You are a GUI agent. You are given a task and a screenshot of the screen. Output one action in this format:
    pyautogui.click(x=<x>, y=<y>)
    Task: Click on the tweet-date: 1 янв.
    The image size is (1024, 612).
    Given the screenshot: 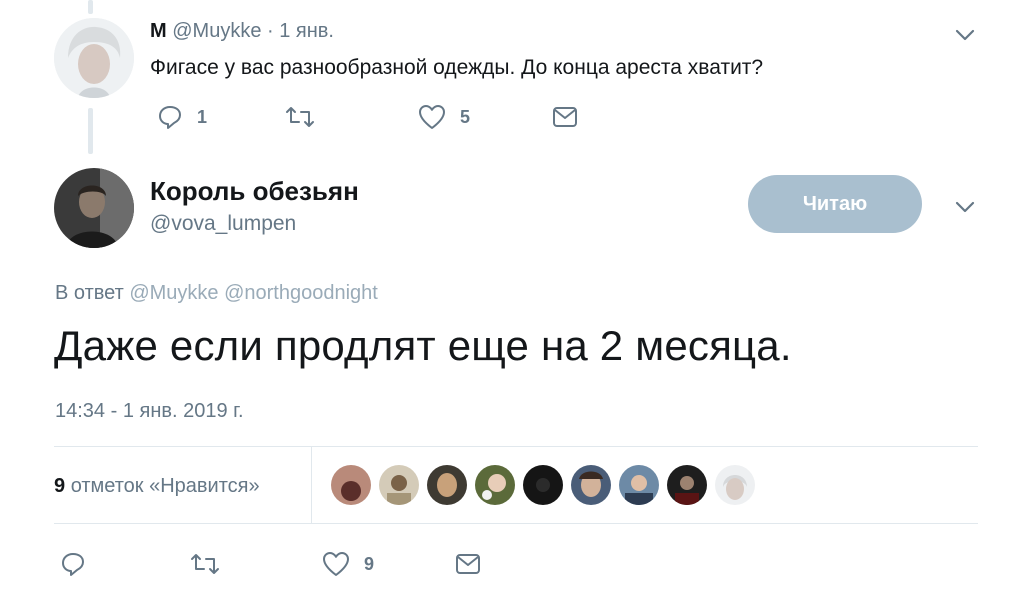 What is the action you would take?
    pyautogui.click(x=306, y=31)
    